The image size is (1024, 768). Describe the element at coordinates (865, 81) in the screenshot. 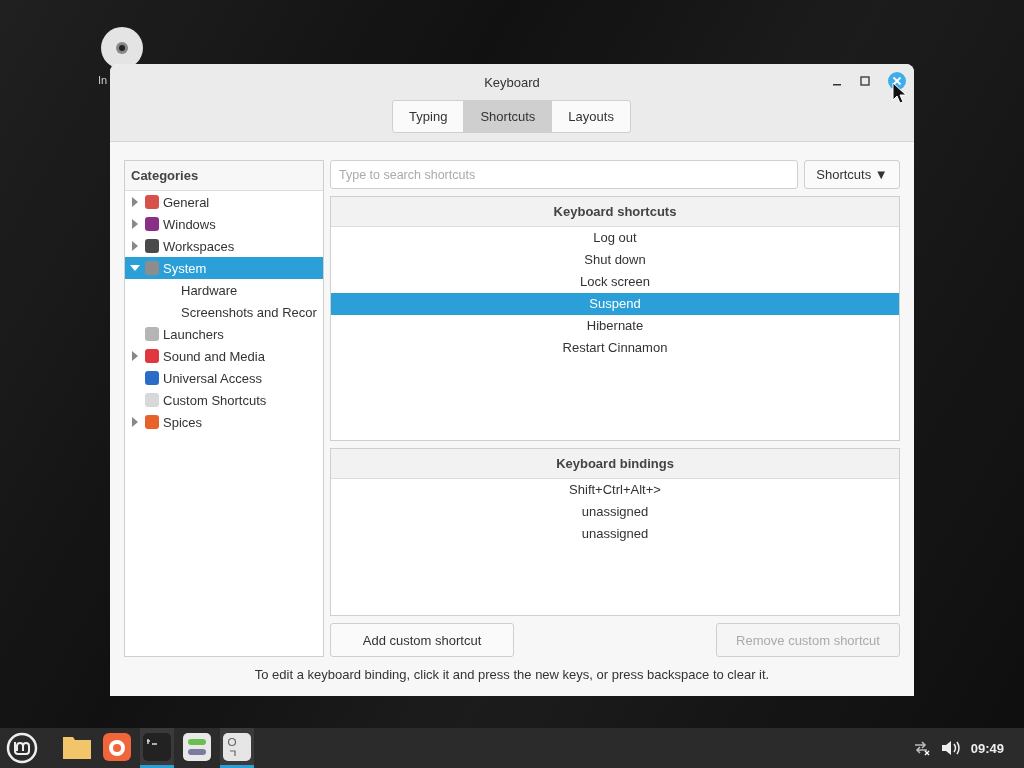

I see `maximize-icon` at that location.